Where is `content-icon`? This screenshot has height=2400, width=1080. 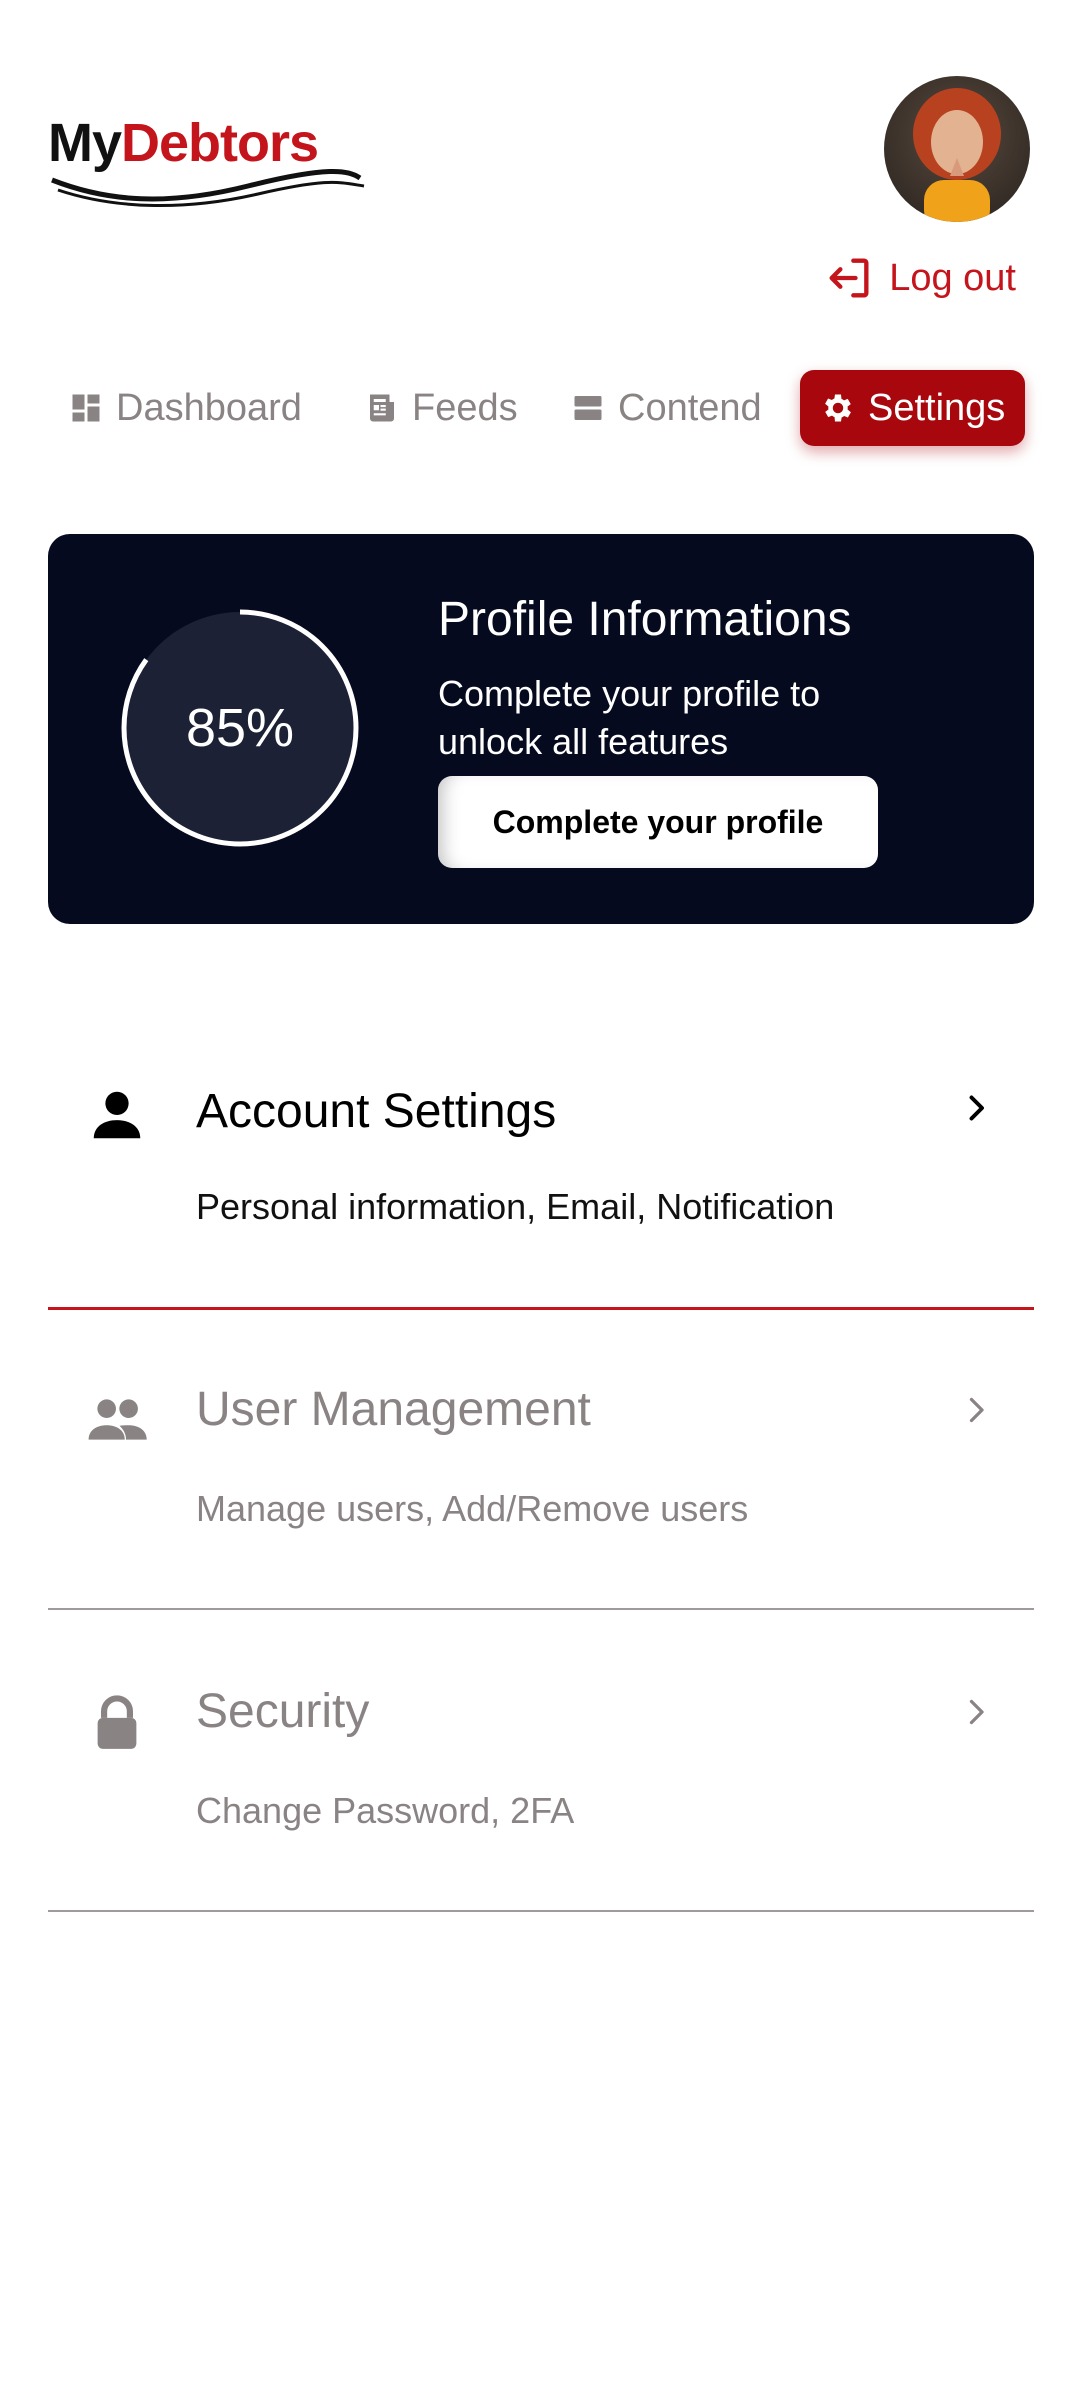 content-icon is located at coordinates (588, 408).